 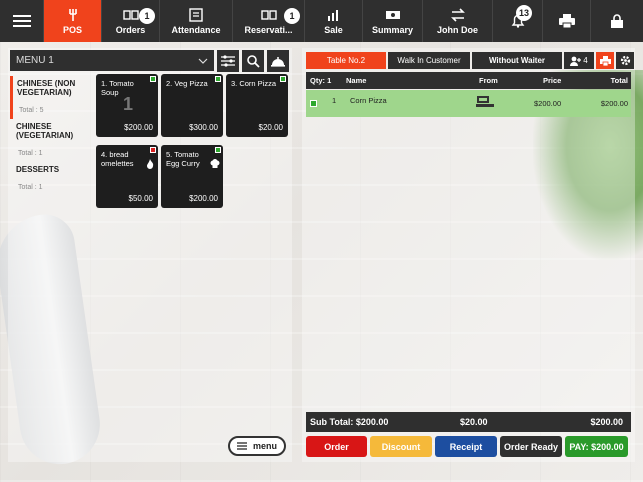 What do you see at coordinates (393, 21) in the screenshot?
I see `nav-summary: Summary` at bounding box center [393, 21].